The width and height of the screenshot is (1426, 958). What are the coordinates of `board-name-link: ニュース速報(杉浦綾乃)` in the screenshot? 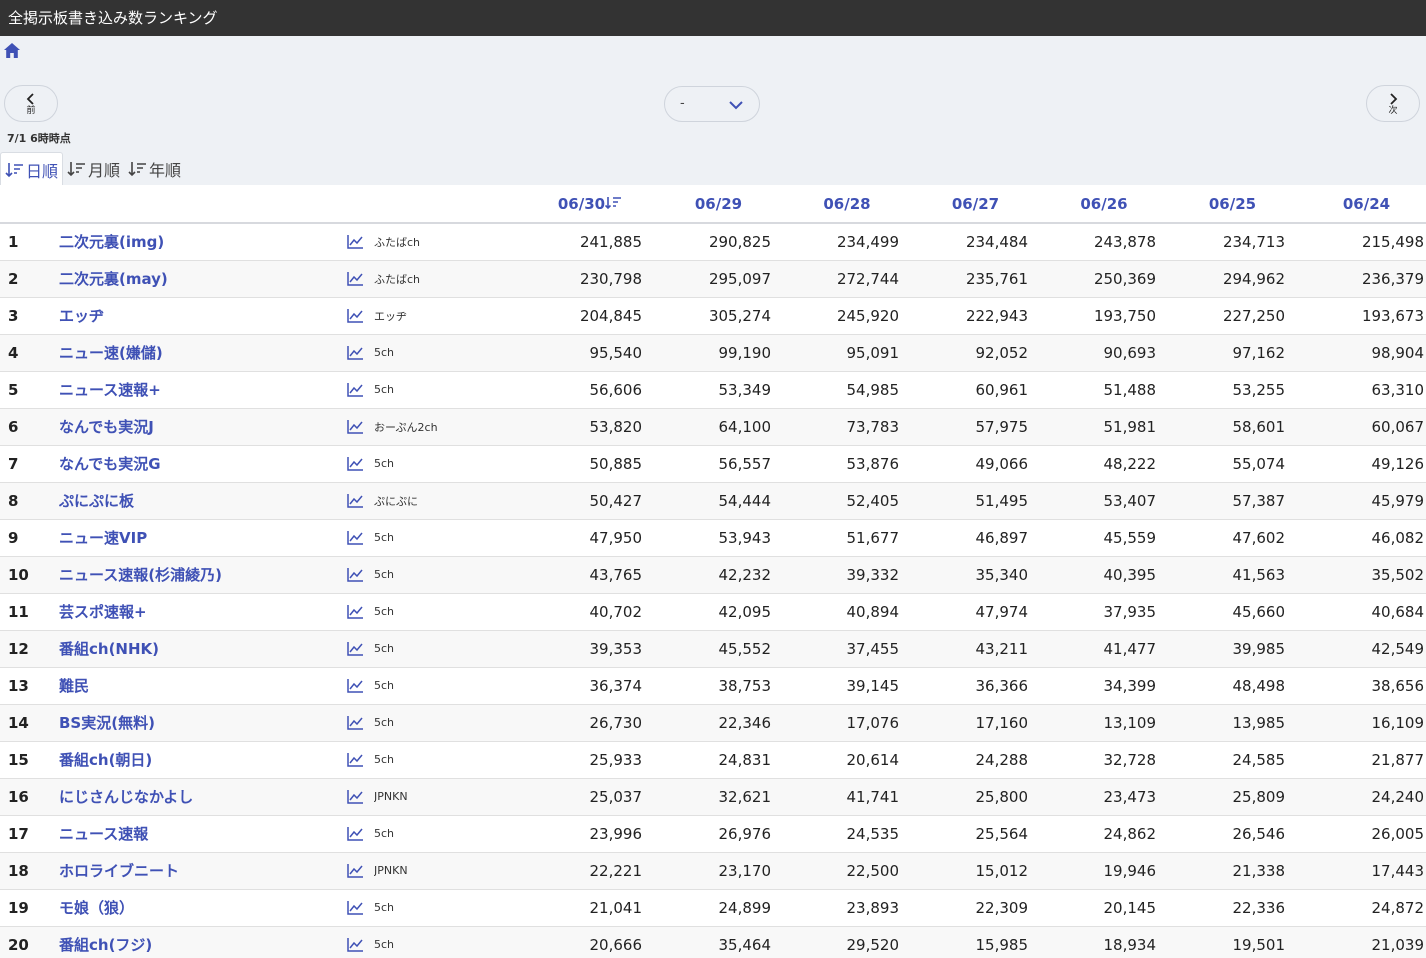 It's located at (200, 574).